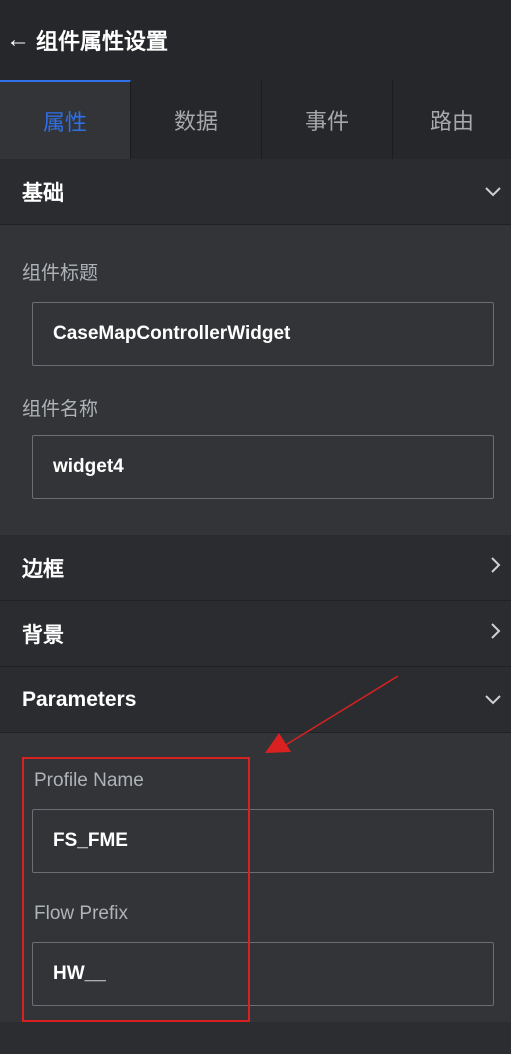 This screenshot has height=1054, width=511. I want to click on bottom-strip, so click(255, 1038).